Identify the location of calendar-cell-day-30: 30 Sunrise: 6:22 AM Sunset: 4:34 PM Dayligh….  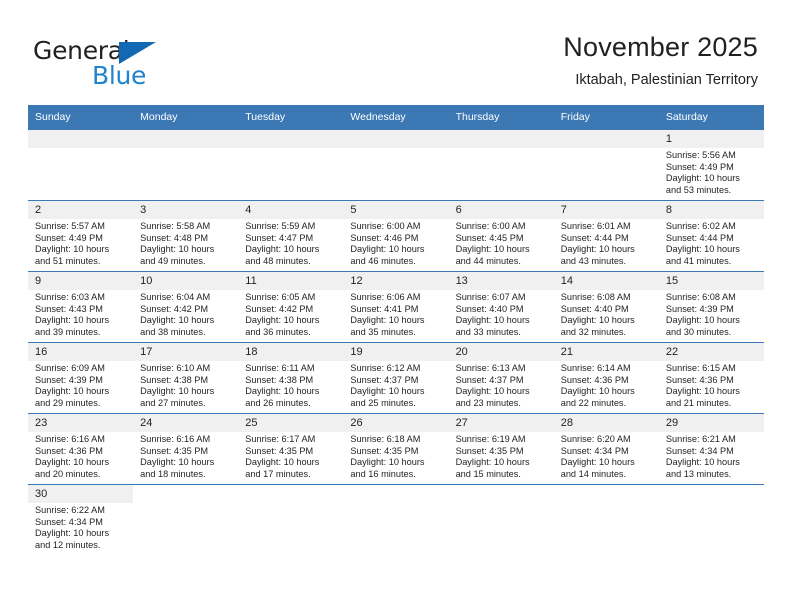
(81, 520).